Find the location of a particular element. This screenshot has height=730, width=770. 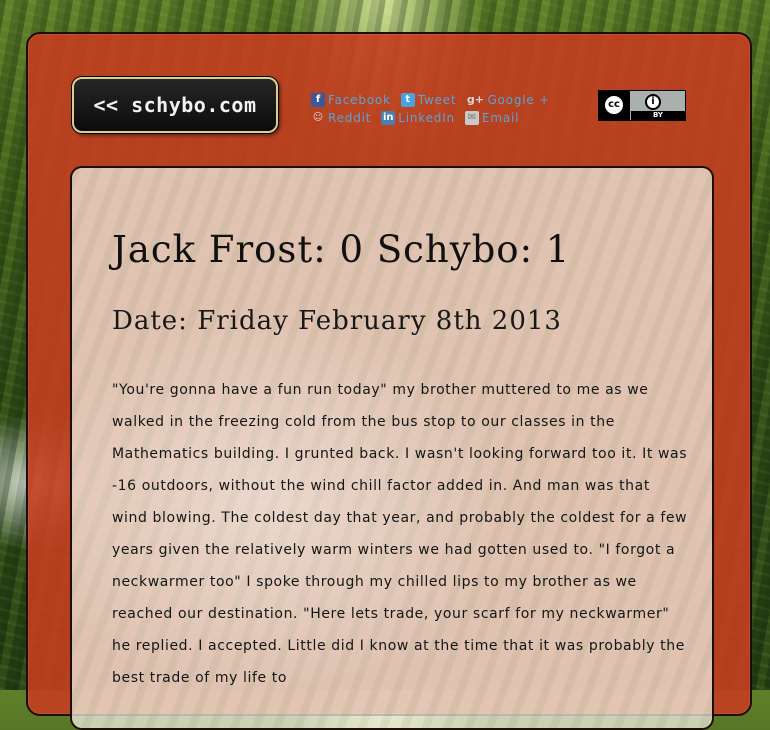

share-facebook-label: Facebook is located at coordinates (359, 100).